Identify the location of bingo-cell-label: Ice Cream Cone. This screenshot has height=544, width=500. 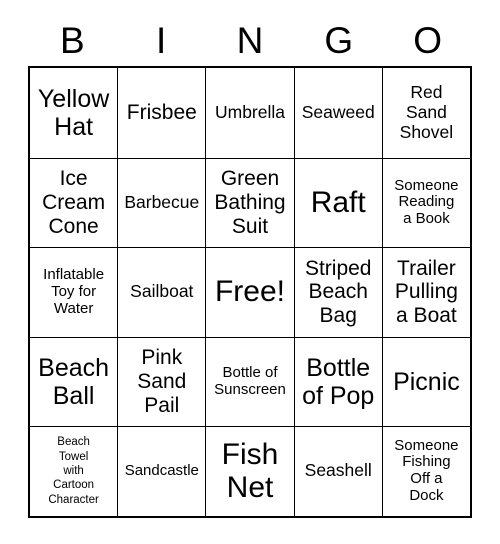
(74, 202).